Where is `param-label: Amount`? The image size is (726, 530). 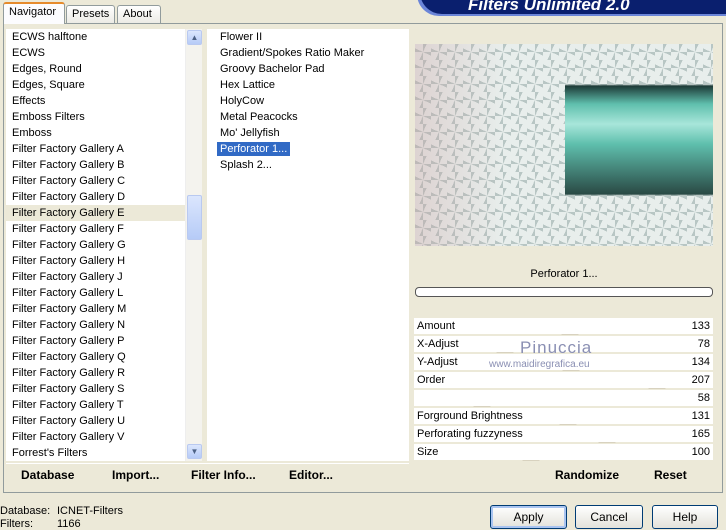
param-label: Amount is located at coordinates (436, 326).